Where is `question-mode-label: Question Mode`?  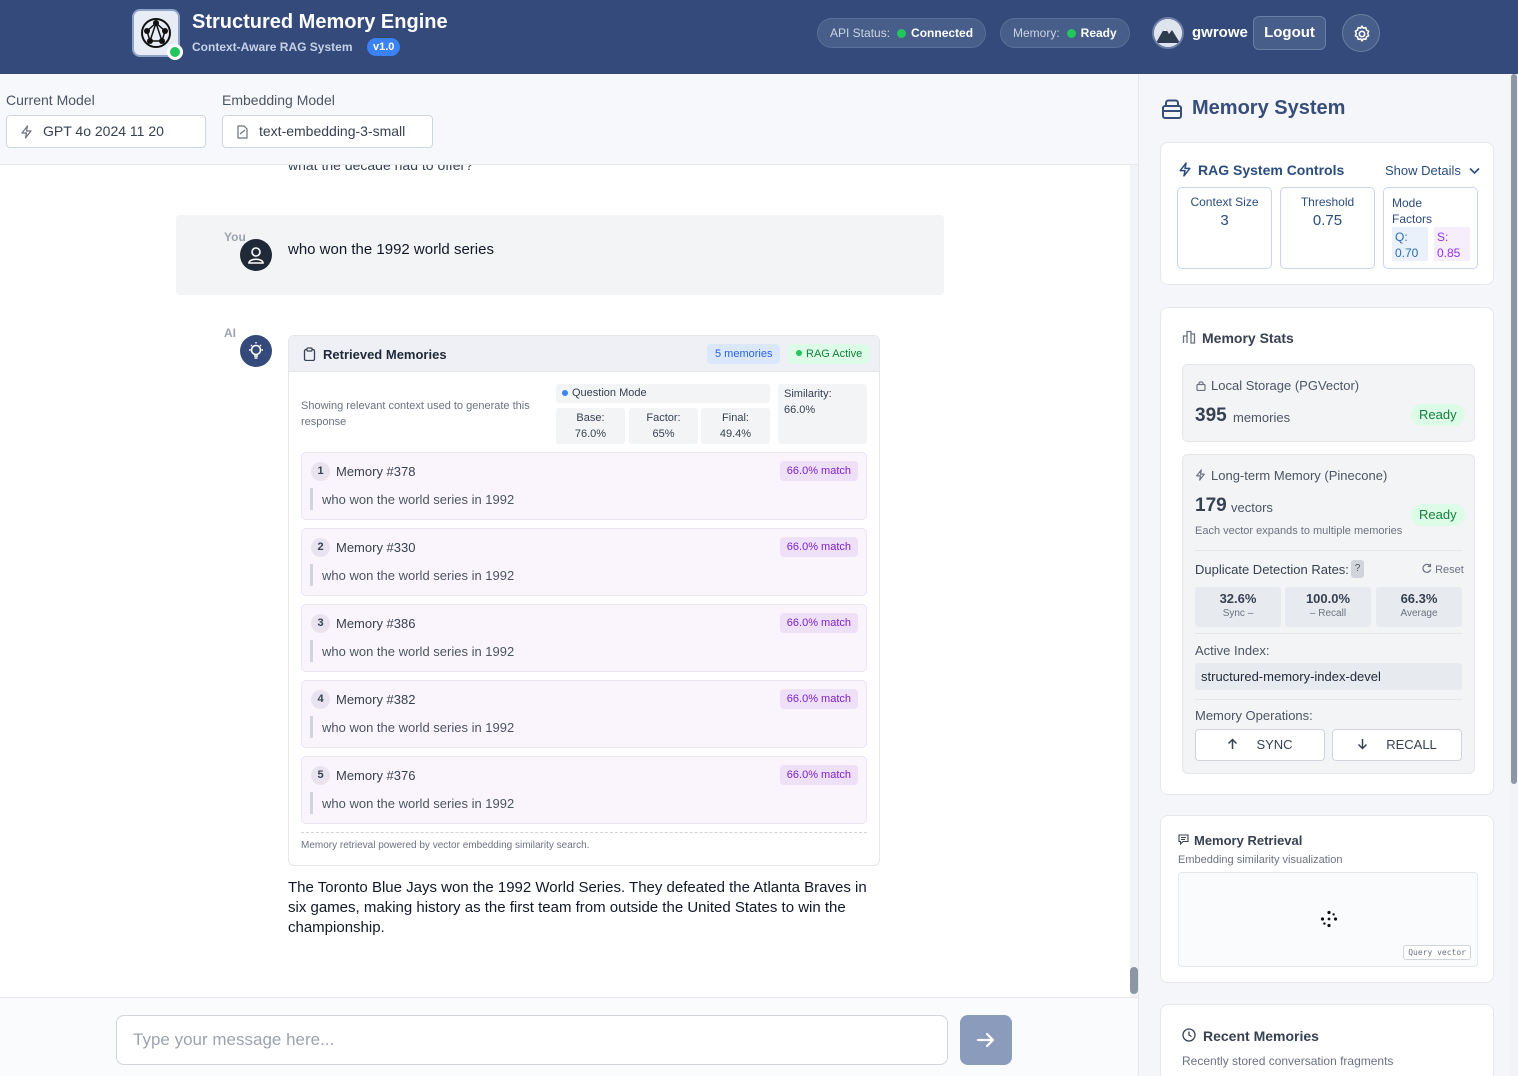
question-mode-label: Question Mode is located at coordinates (663, 393).